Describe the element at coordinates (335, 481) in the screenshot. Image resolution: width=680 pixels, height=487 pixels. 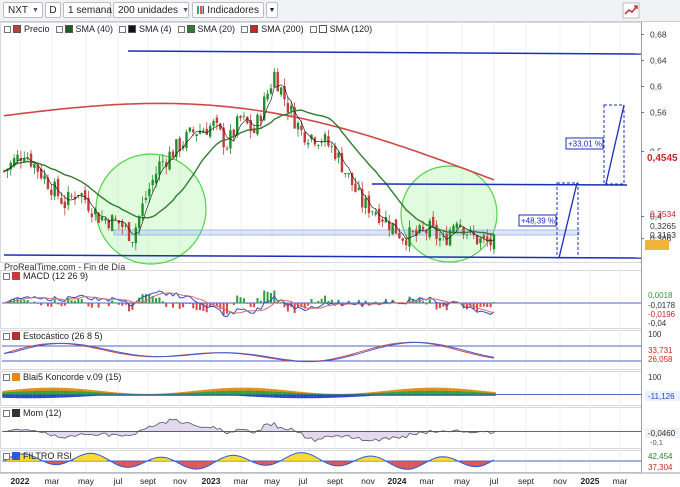
I see `time-tick-label: sept` at that location.